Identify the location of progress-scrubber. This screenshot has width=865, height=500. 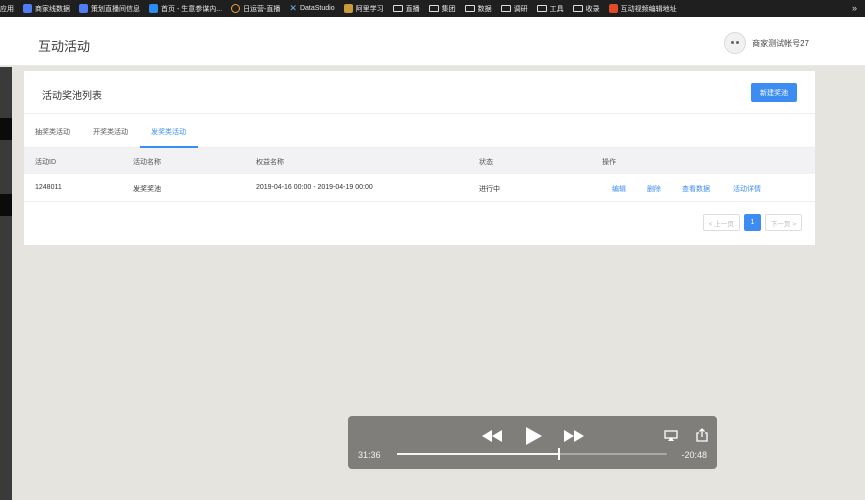
(559, 454).